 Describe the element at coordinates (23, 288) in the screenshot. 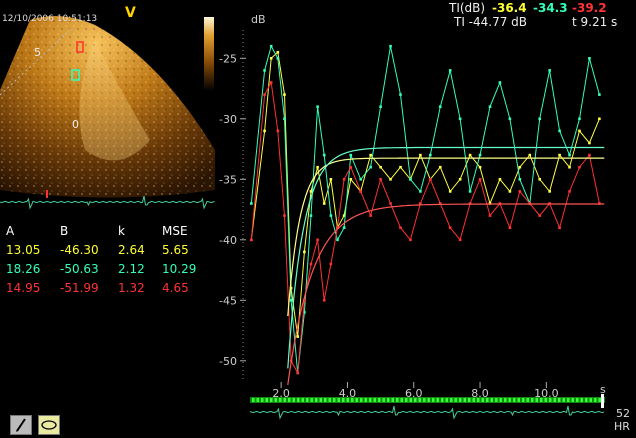

I see `fit-a: 14.95` at that location.